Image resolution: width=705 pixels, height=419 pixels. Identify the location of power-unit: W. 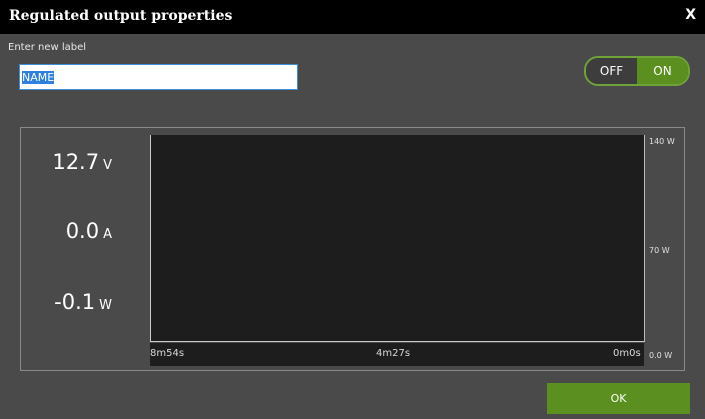
(105, 305).